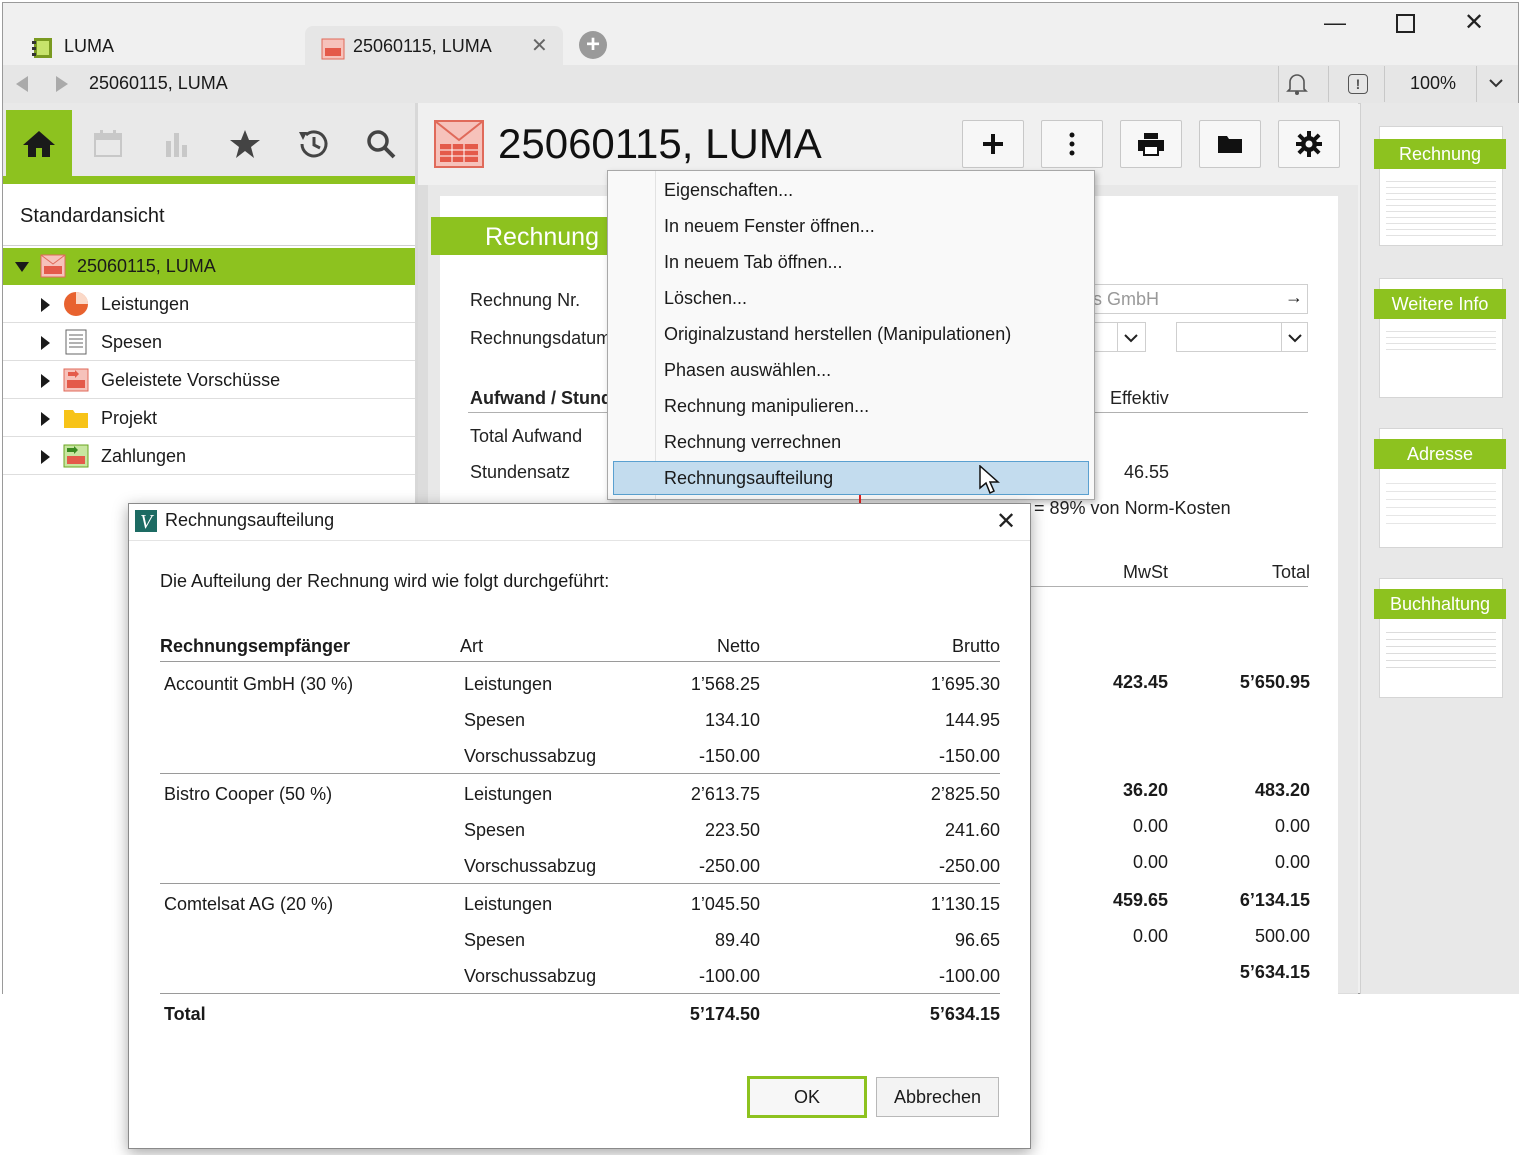 This screenshot has height=1155, width=1521. Describe the element at coordinates (1405, 23) in the screenshot. I see `maximize-icon` at that location.